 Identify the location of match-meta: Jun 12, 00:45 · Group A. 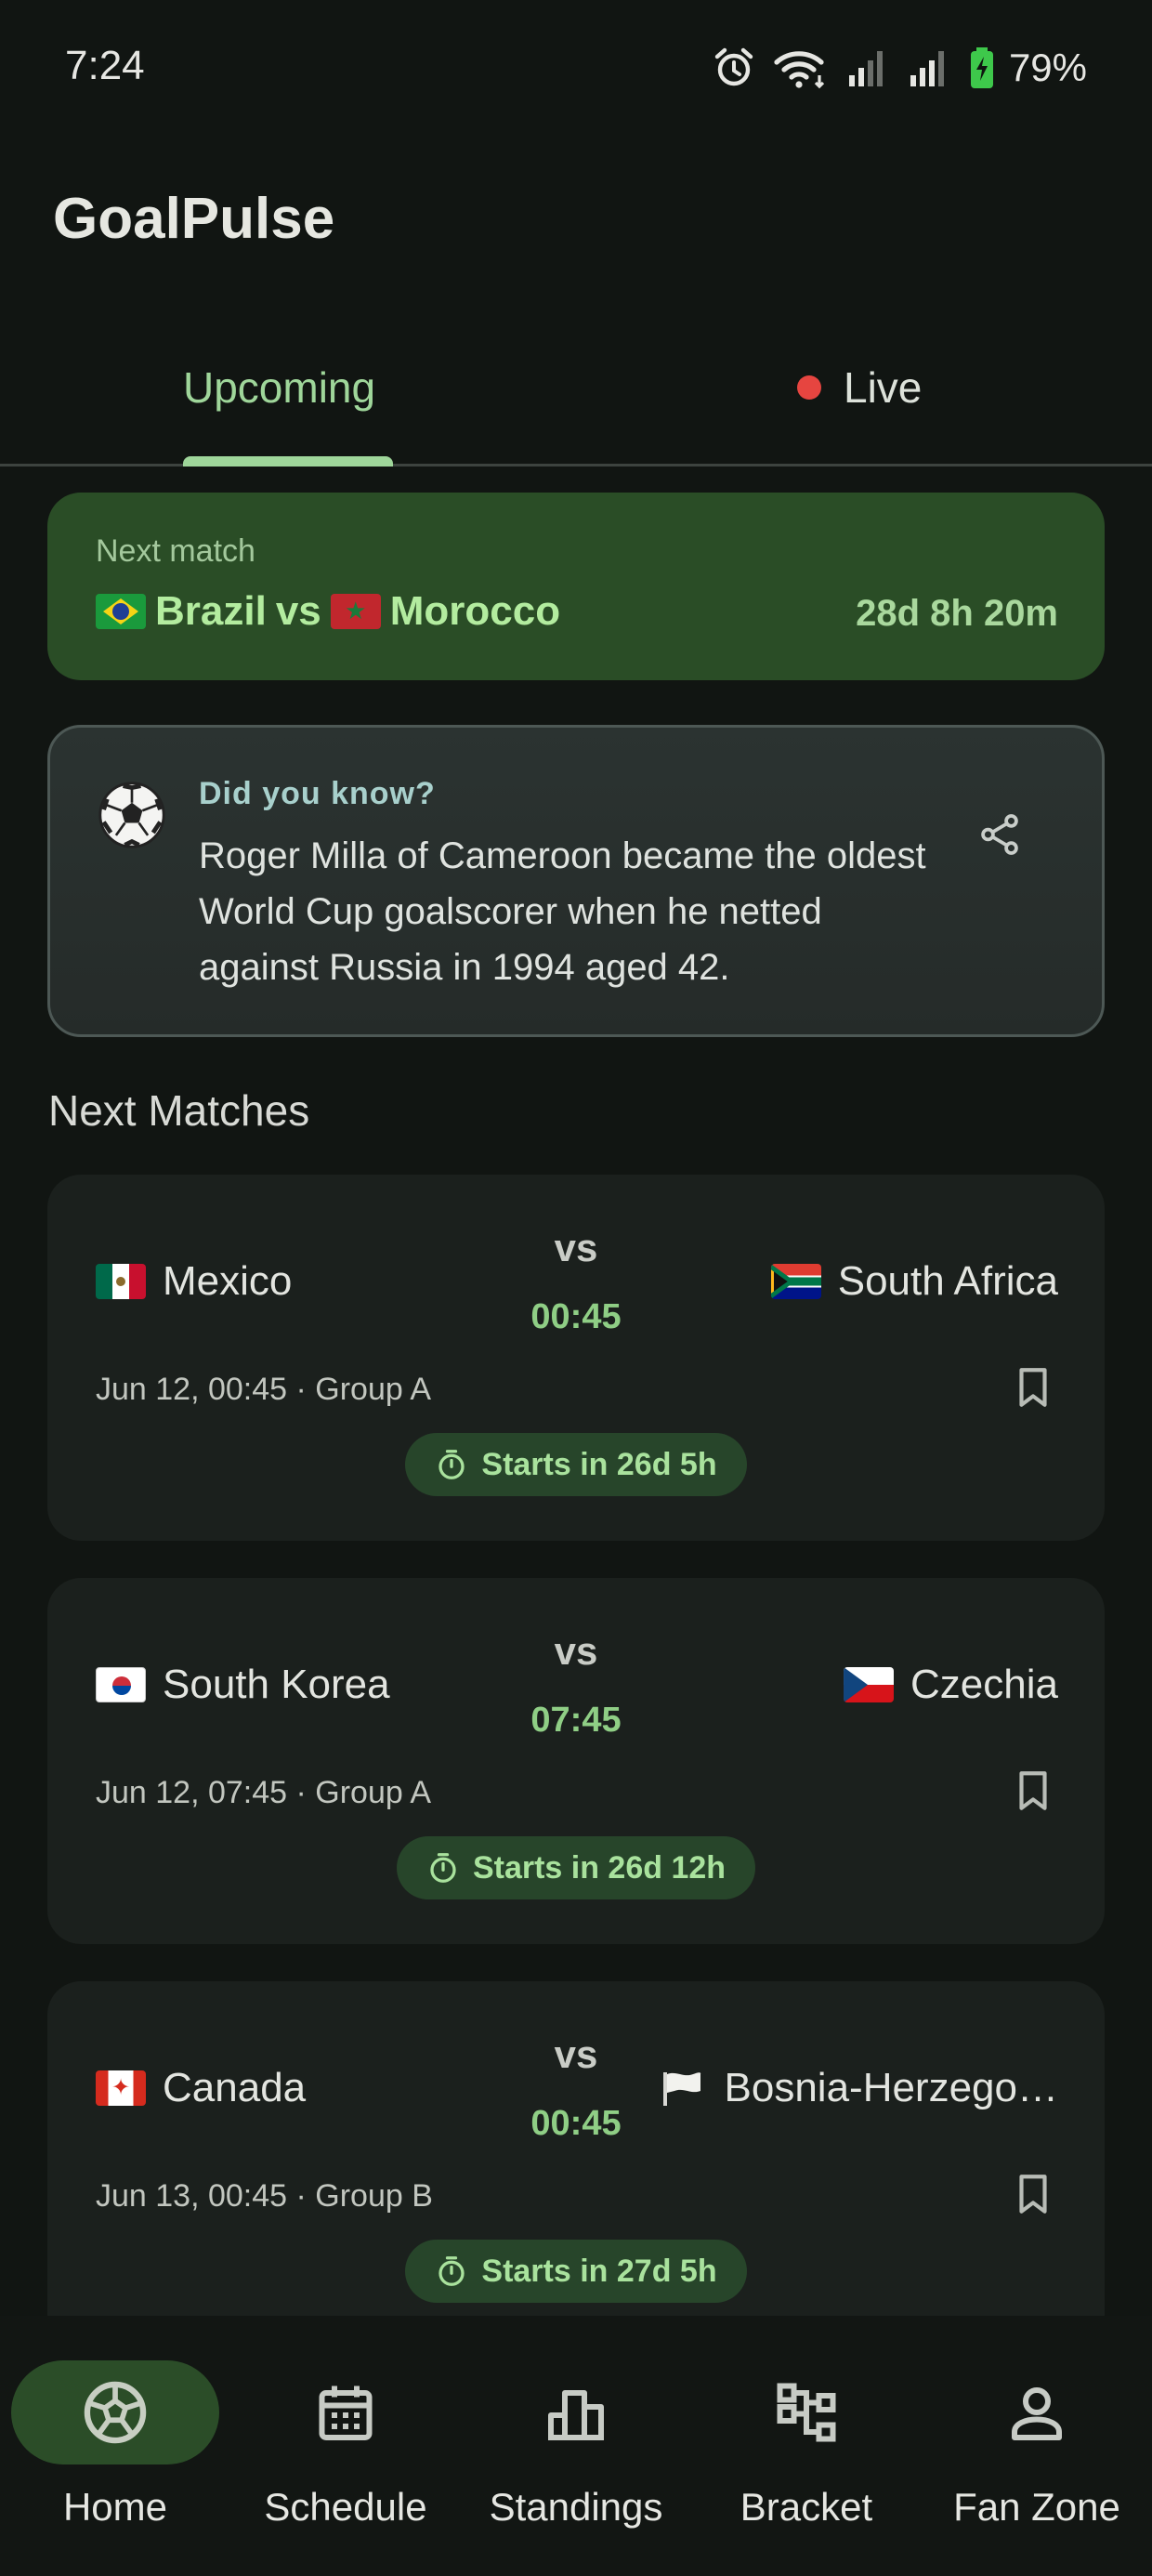
(264, 1389).